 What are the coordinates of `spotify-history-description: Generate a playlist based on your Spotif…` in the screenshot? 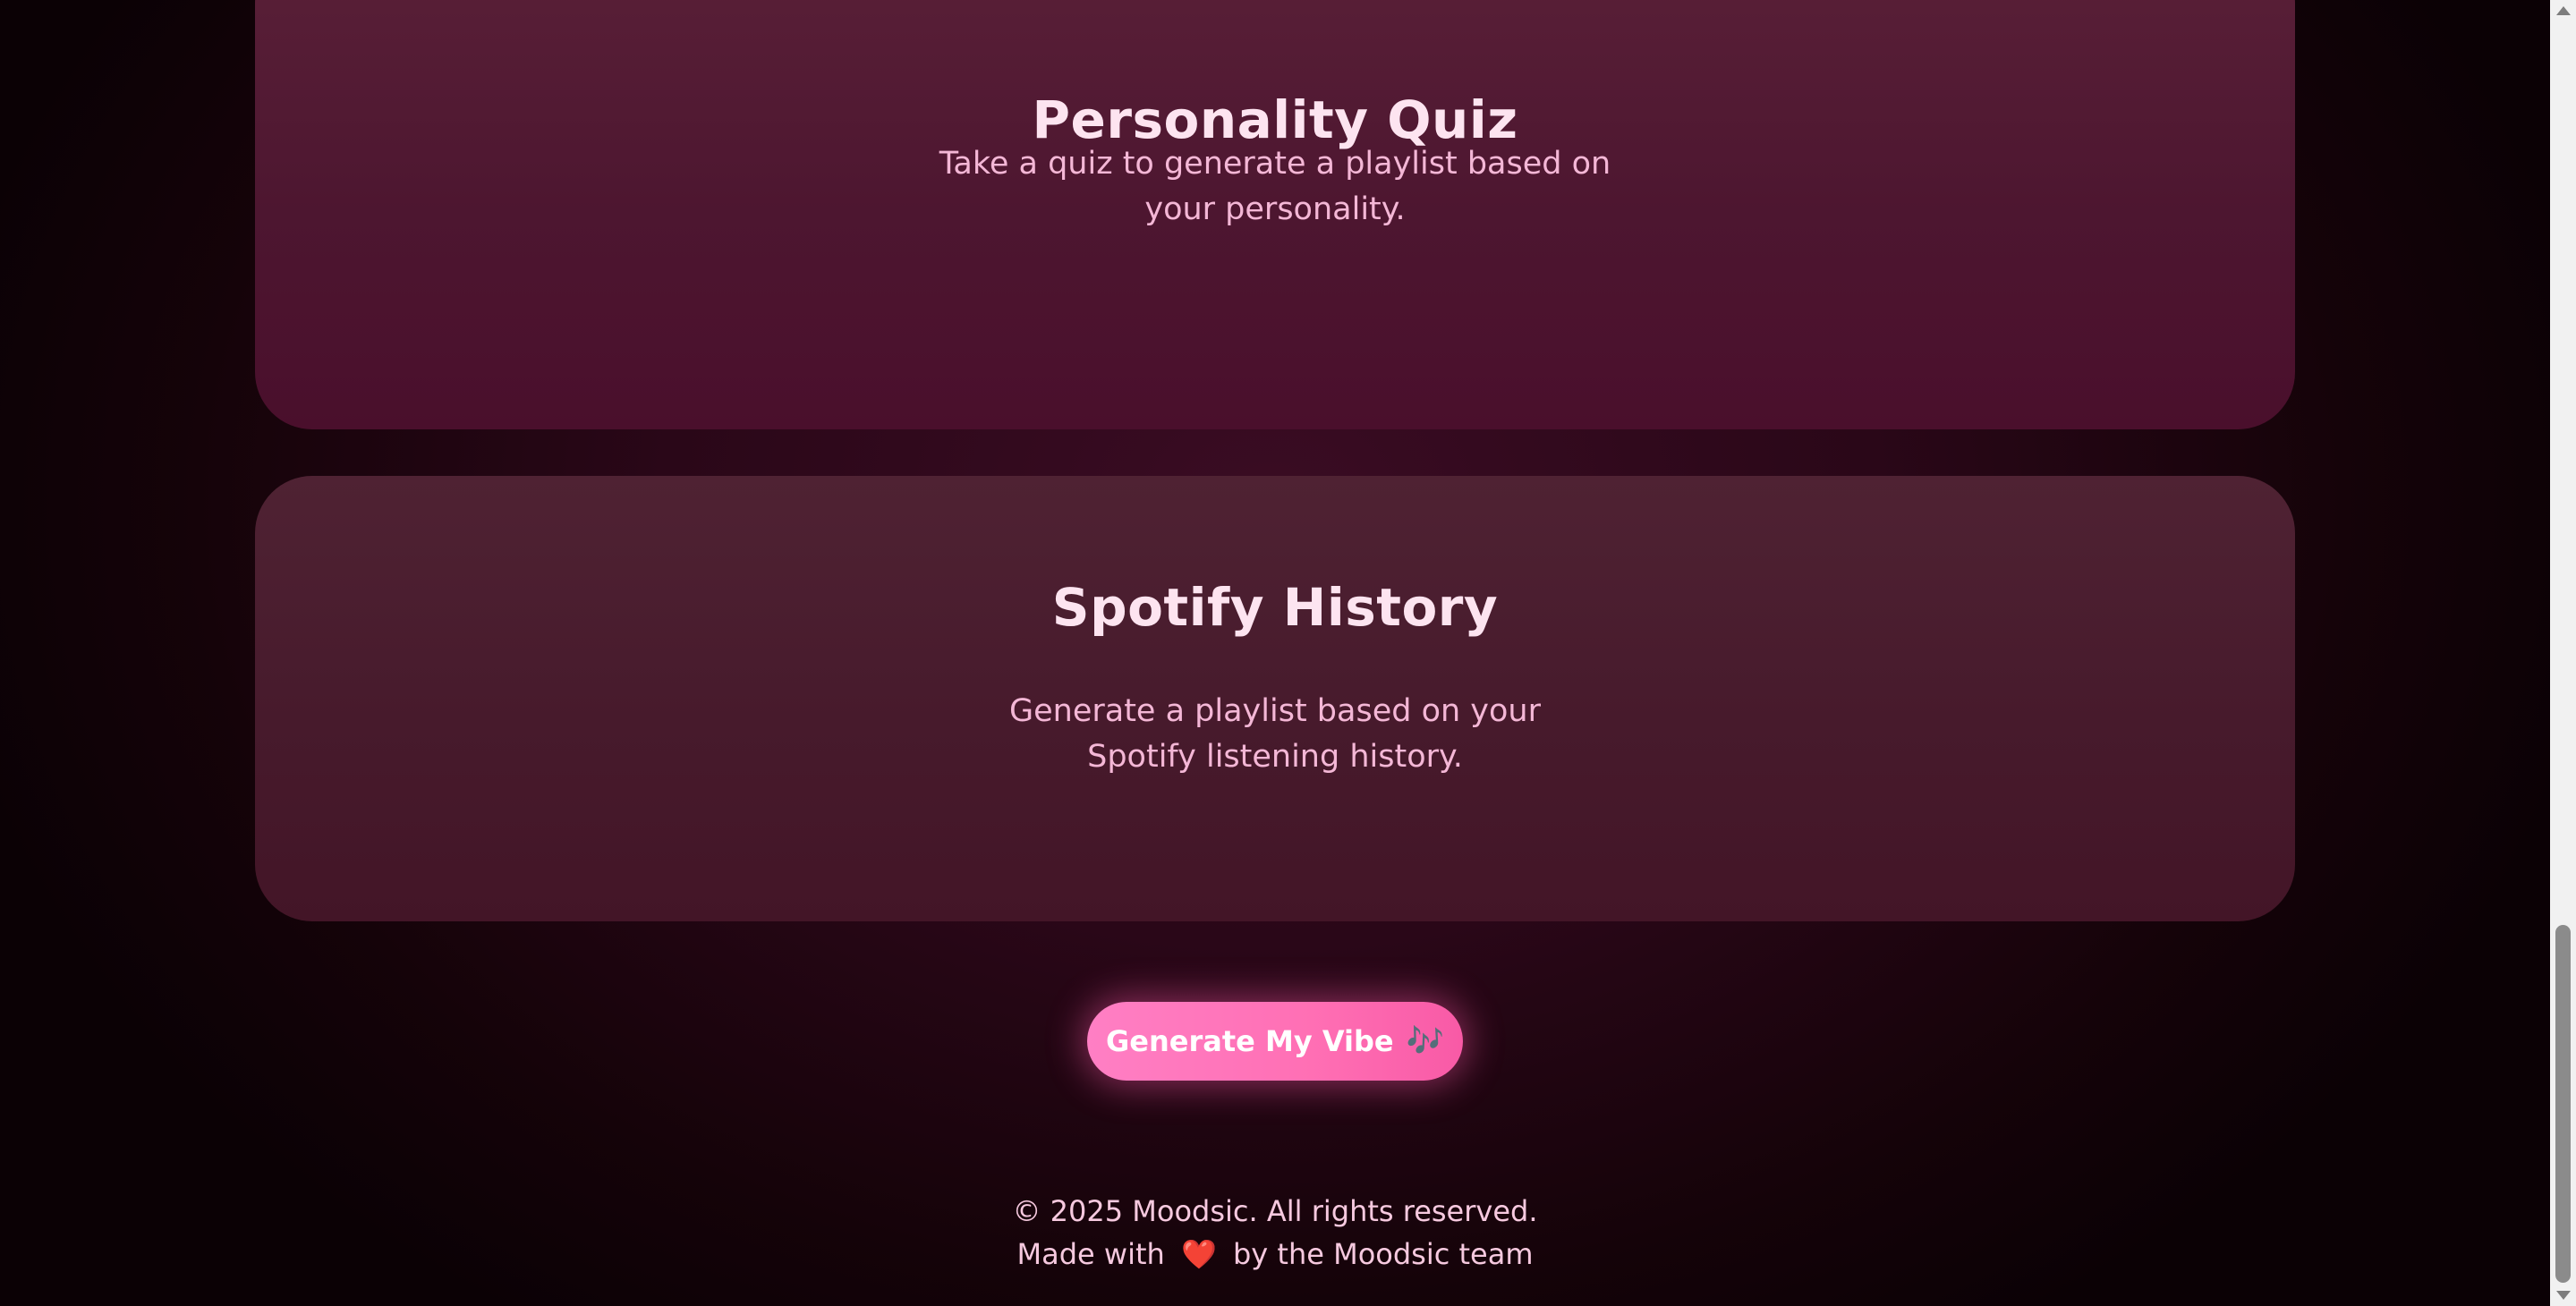 It's located at (1275, 734).